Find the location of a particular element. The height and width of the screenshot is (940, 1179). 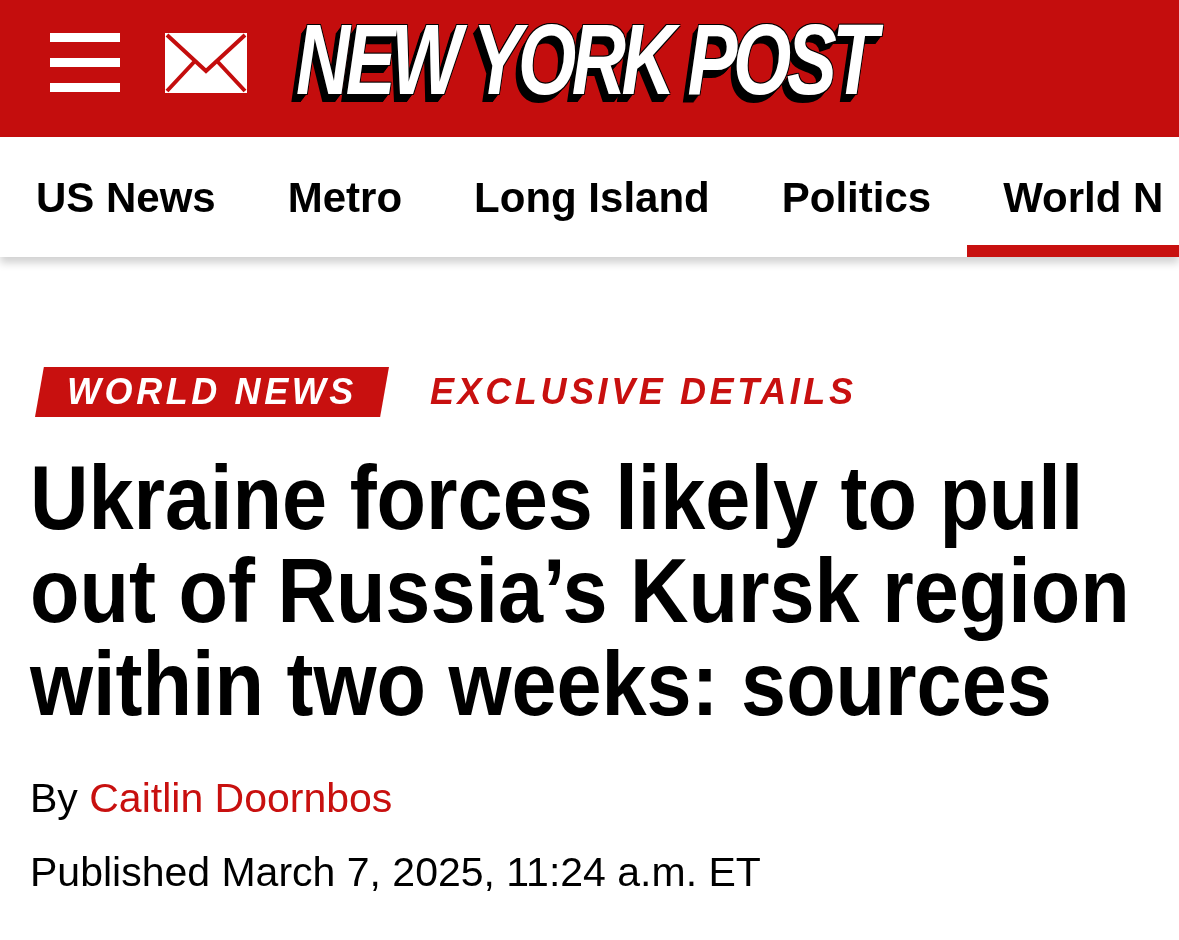

author-link: Caitlin Doornbos is located at coordinates (241, 798).